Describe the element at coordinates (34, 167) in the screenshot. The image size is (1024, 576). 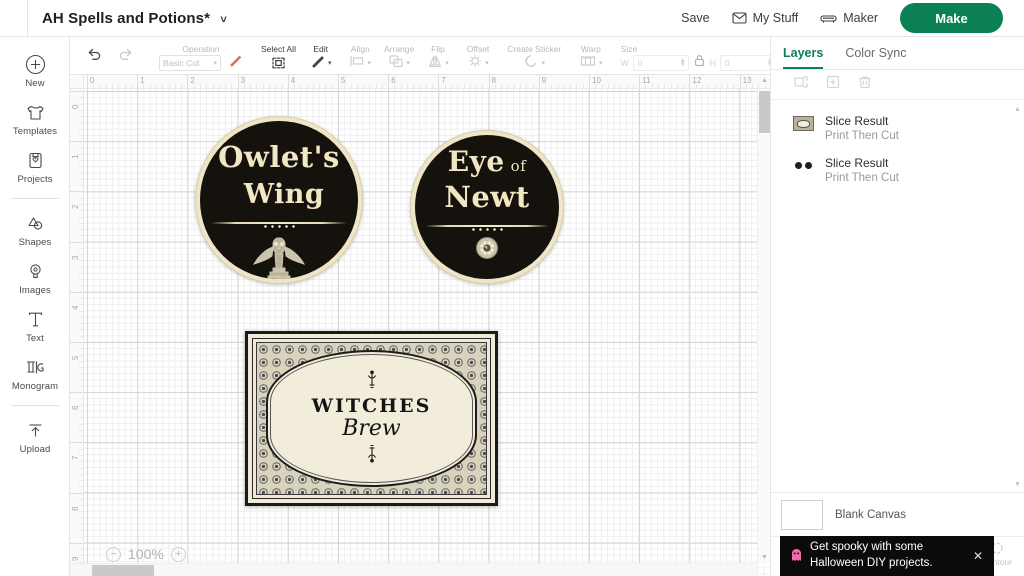
I see `sidebar-item-projects: Projects` at that location.